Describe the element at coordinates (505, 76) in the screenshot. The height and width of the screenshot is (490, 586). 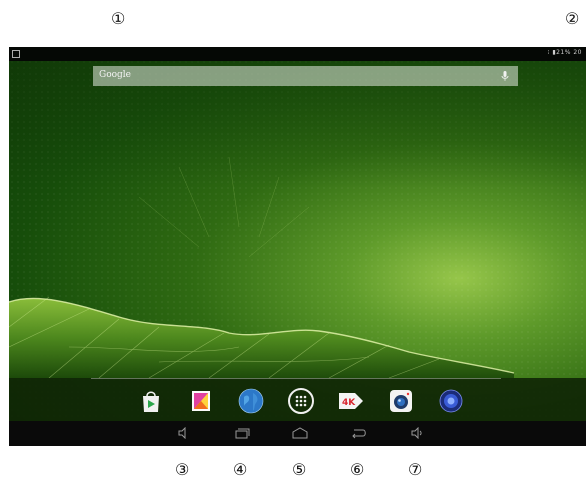
I see `microphone-icon` at that location.